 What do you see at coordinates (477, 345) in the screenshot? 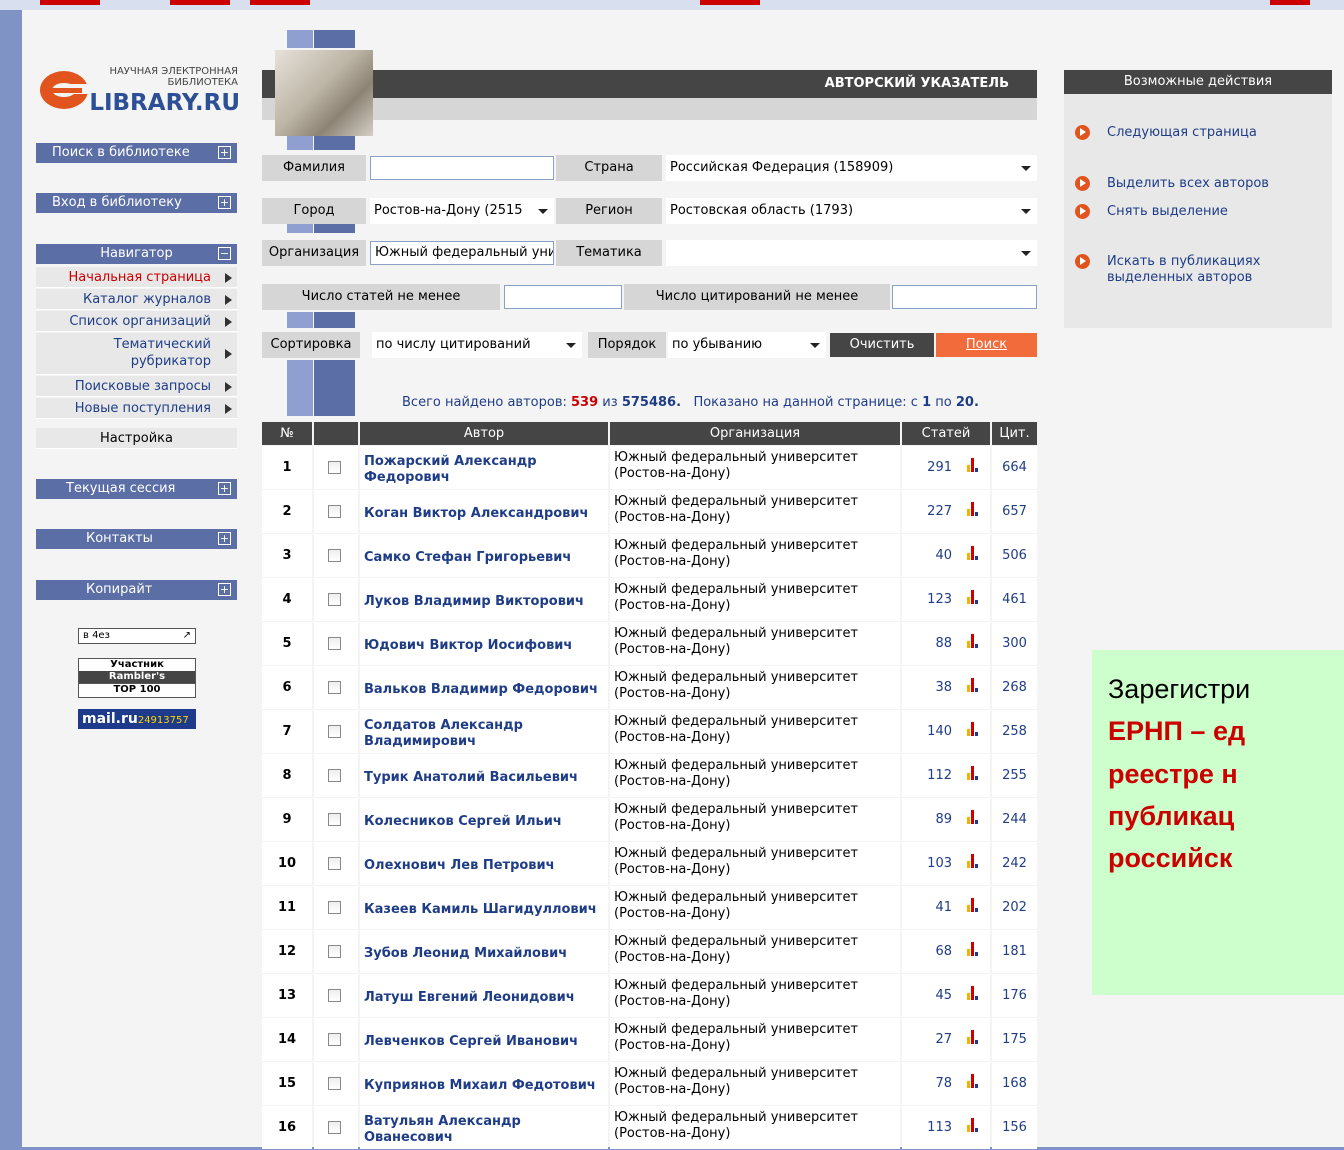
I see `sort-select: по числу цитирований` at bounding box center [477, 345].